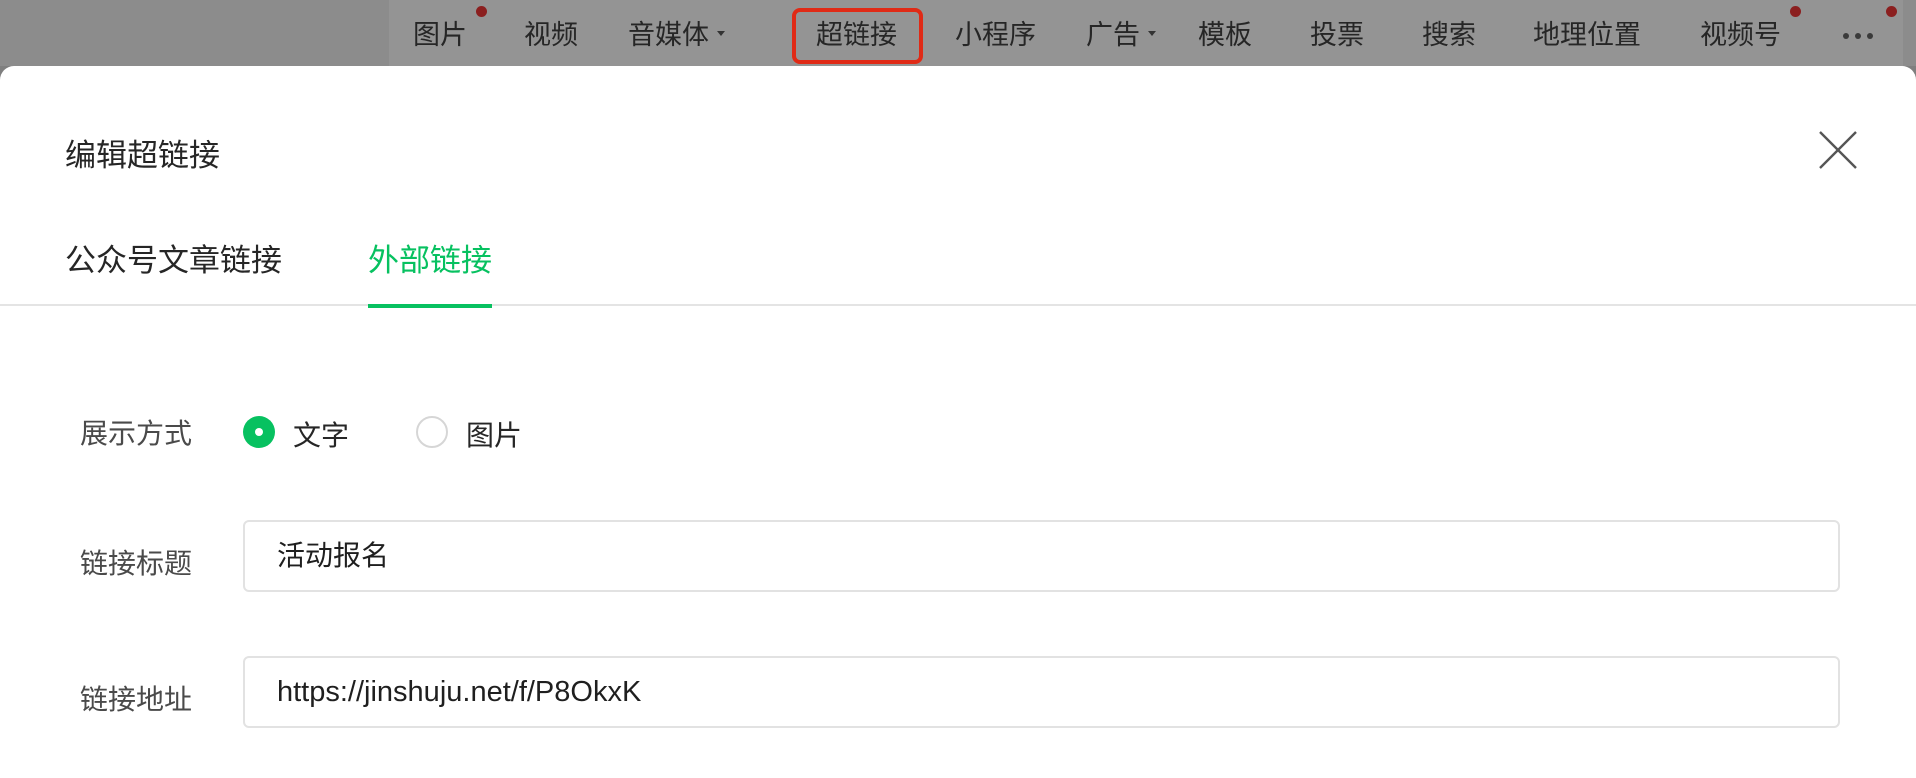  What do you see at coordinates (995, 35) in the screenshot?
I see `toolbar-item-label: 小程序` at bounding box center [995, 35].